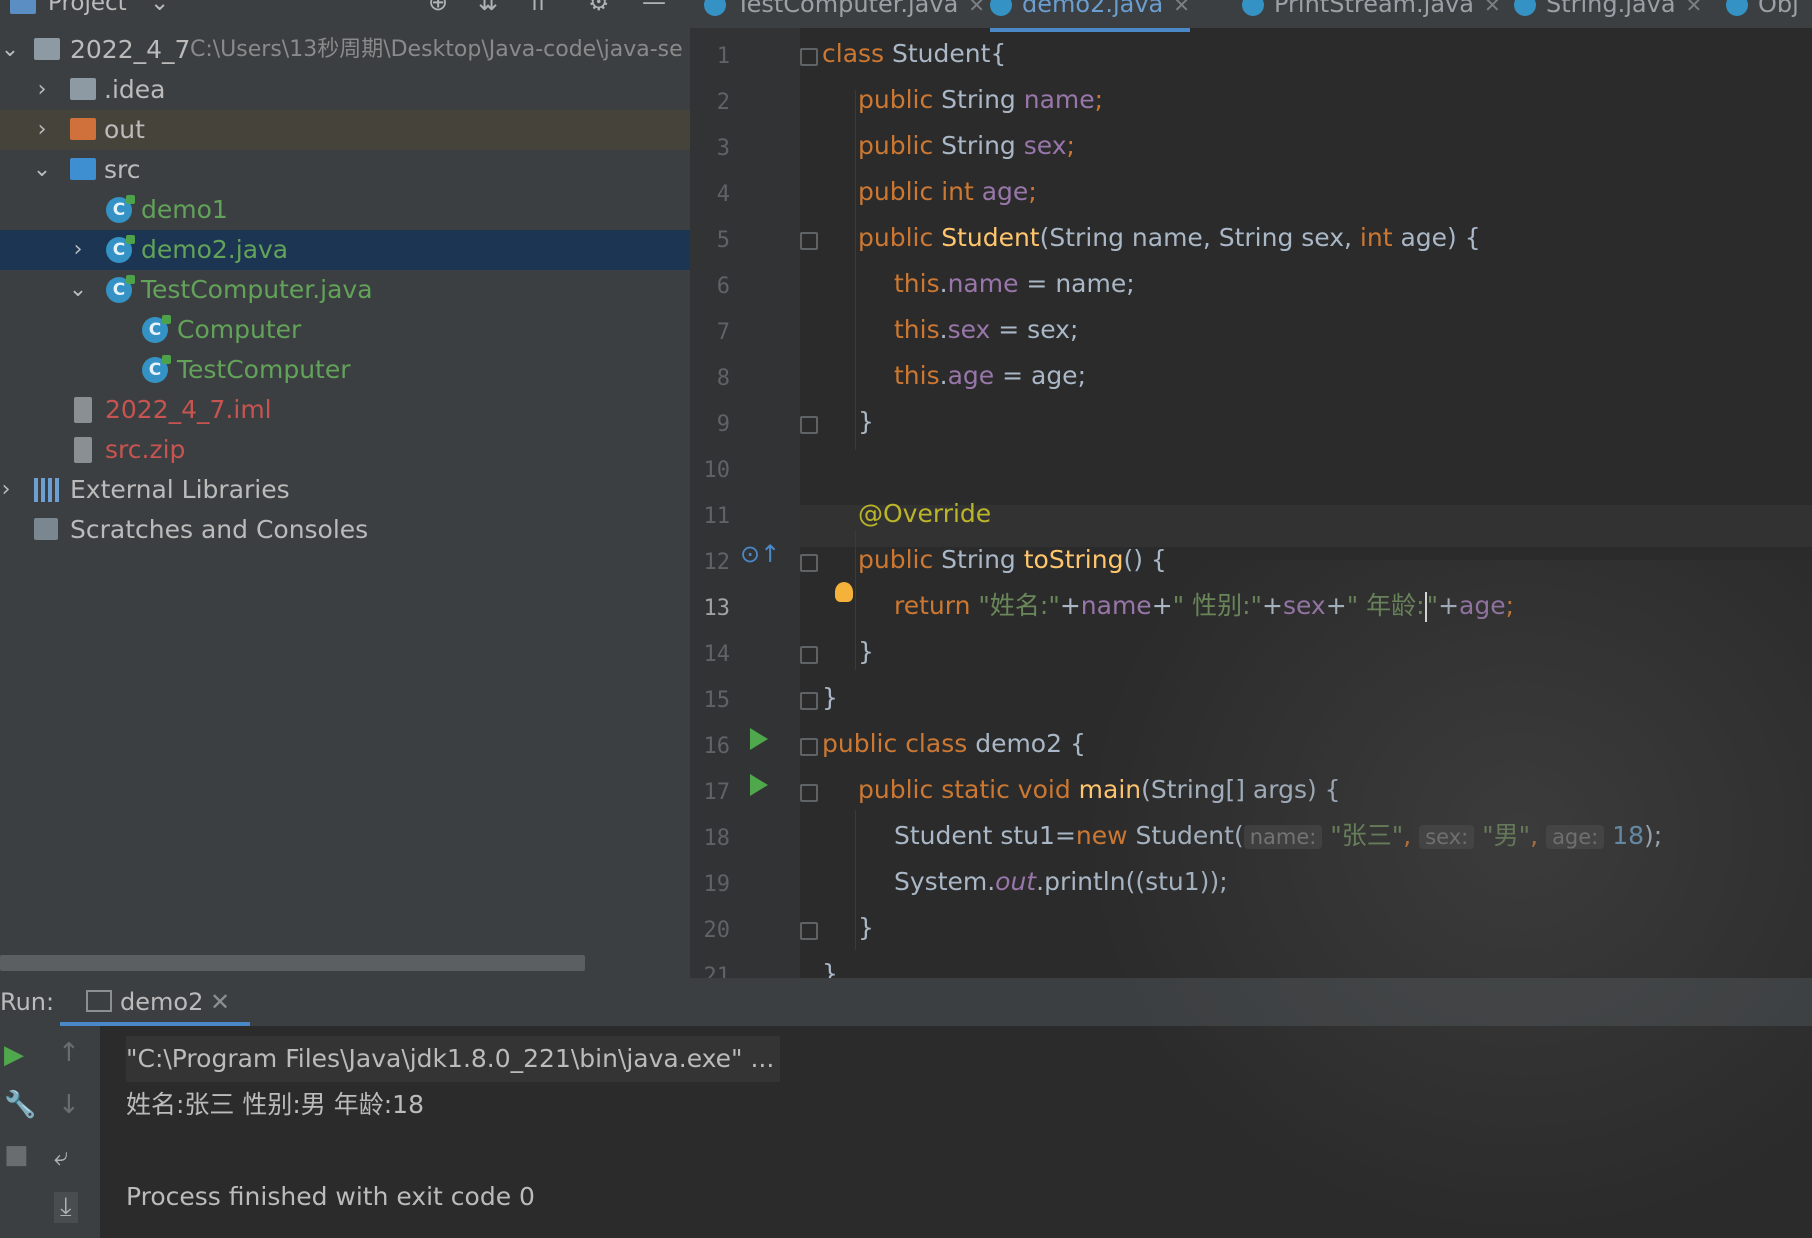 This screenshot has height=1238, width=1812. What do you see at coordinates (866, 652) in the screenshot?
I see `code-line-14: }` at bounding box center [866, 652].